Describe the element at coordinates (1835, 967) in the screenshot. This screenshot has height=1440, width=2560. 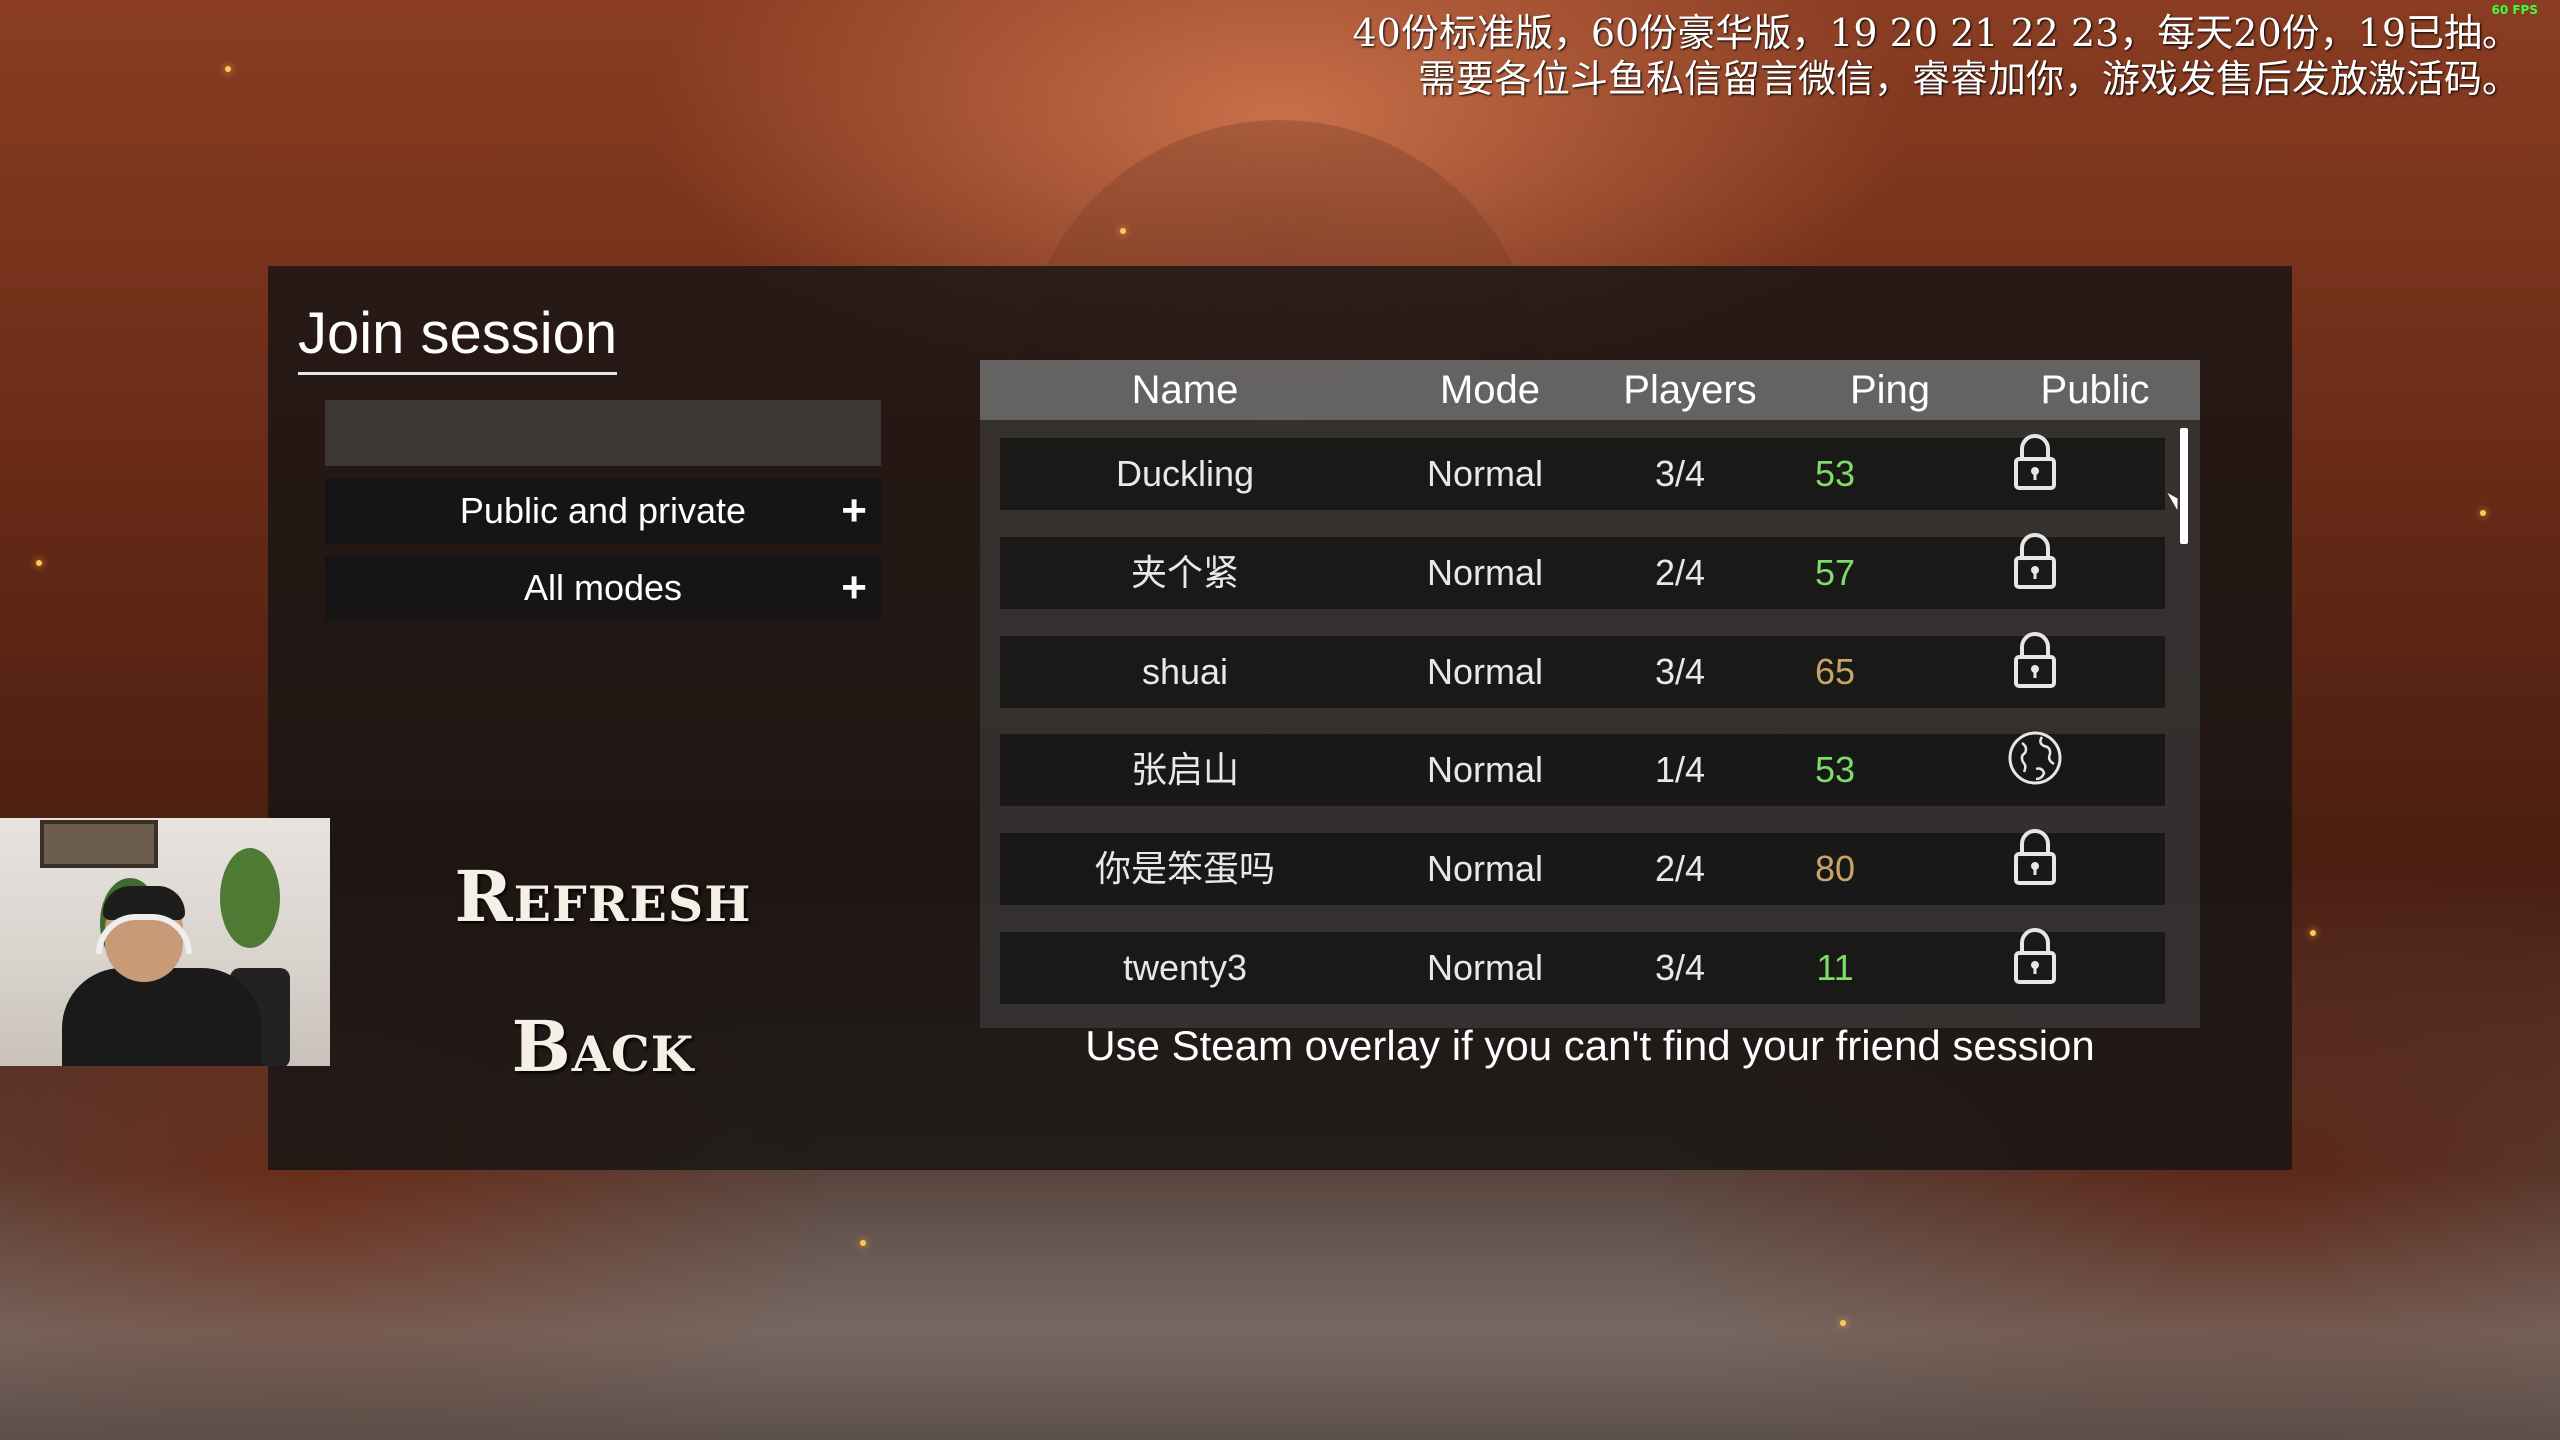
I see `session-ping: 11` at that location.